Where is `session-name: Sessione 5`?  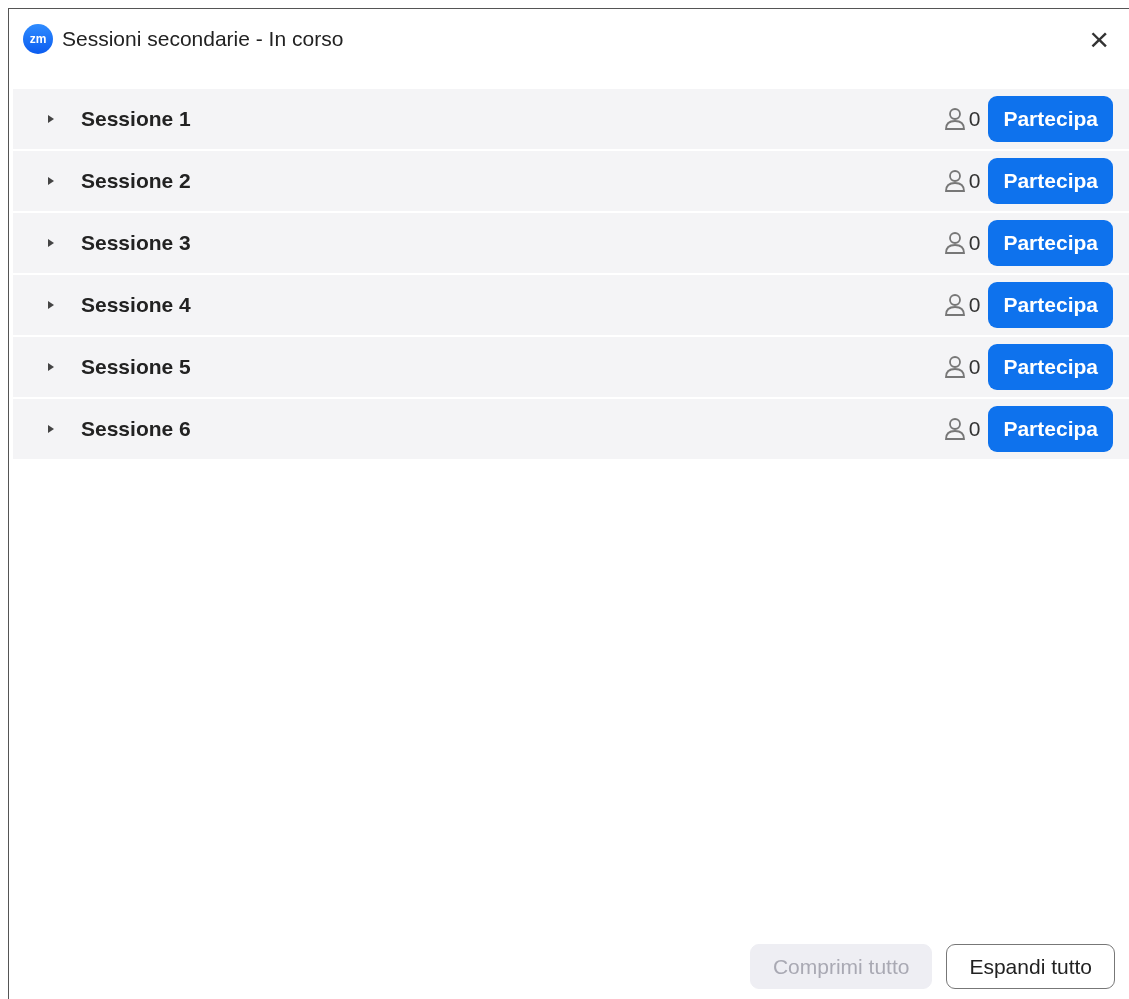 session-name: Sessione 5 is located at coordinates (136, 367).